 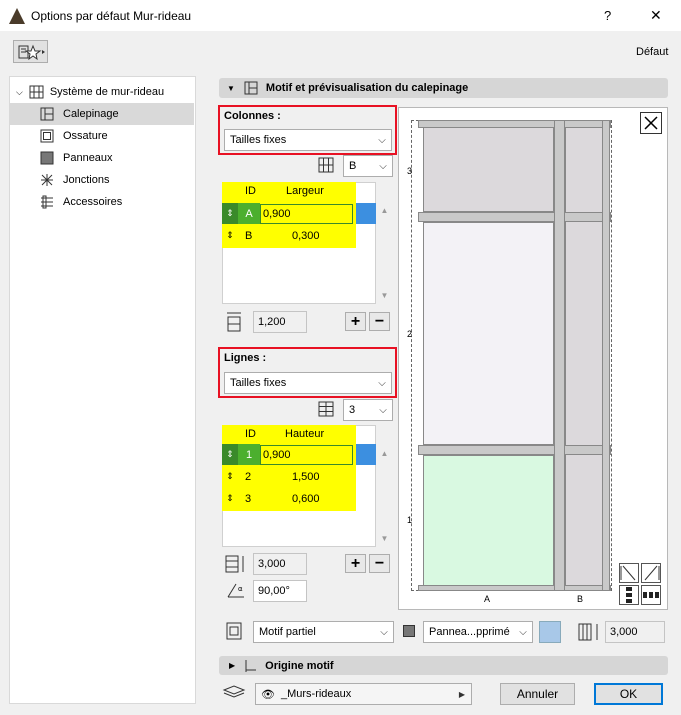 I want to click on panel-row1, so click(x=488, y=520).